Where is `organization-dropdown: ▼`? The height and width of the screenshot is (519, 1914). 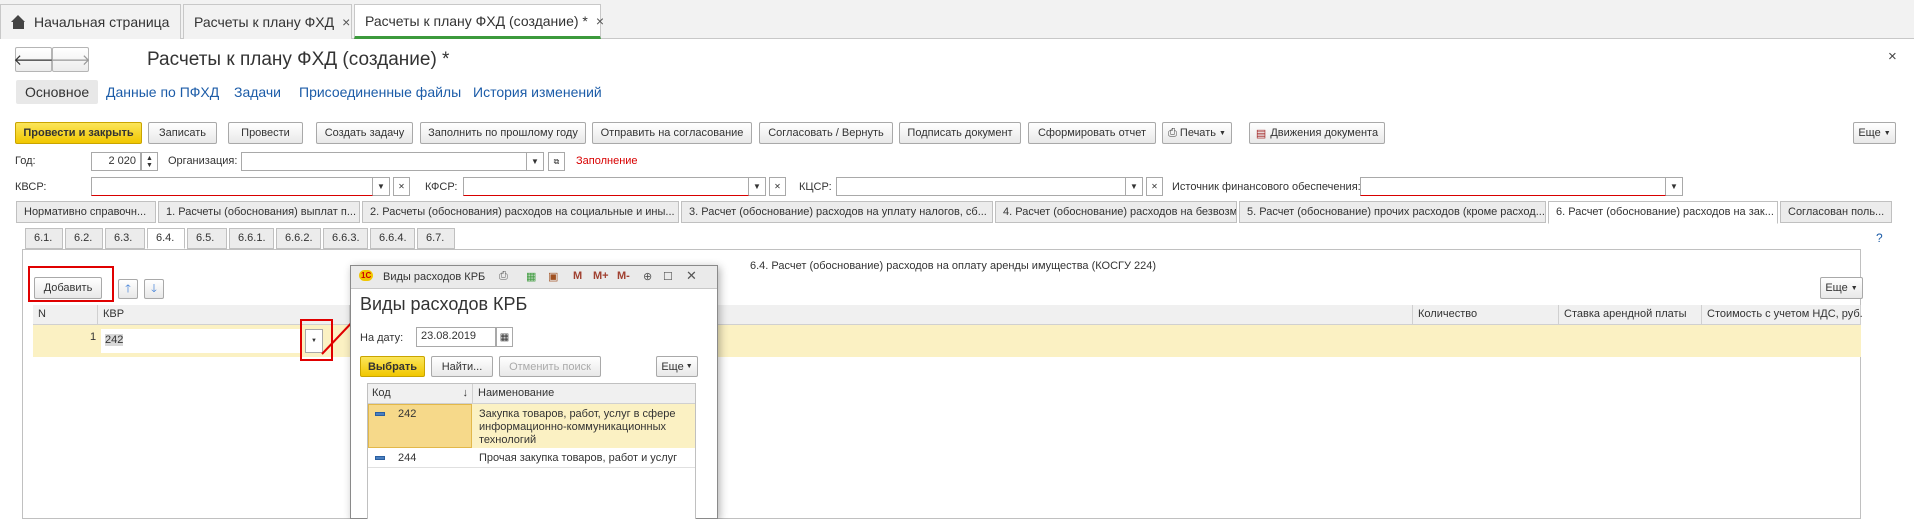
organization-dropdown: ▼ is located at coordinates (535, 161).